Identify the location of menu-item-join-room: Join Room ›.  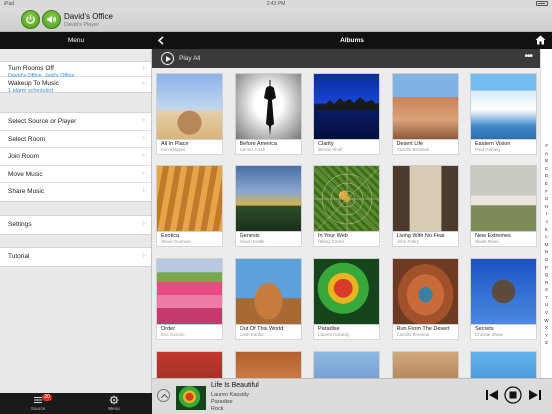
(75, 157).